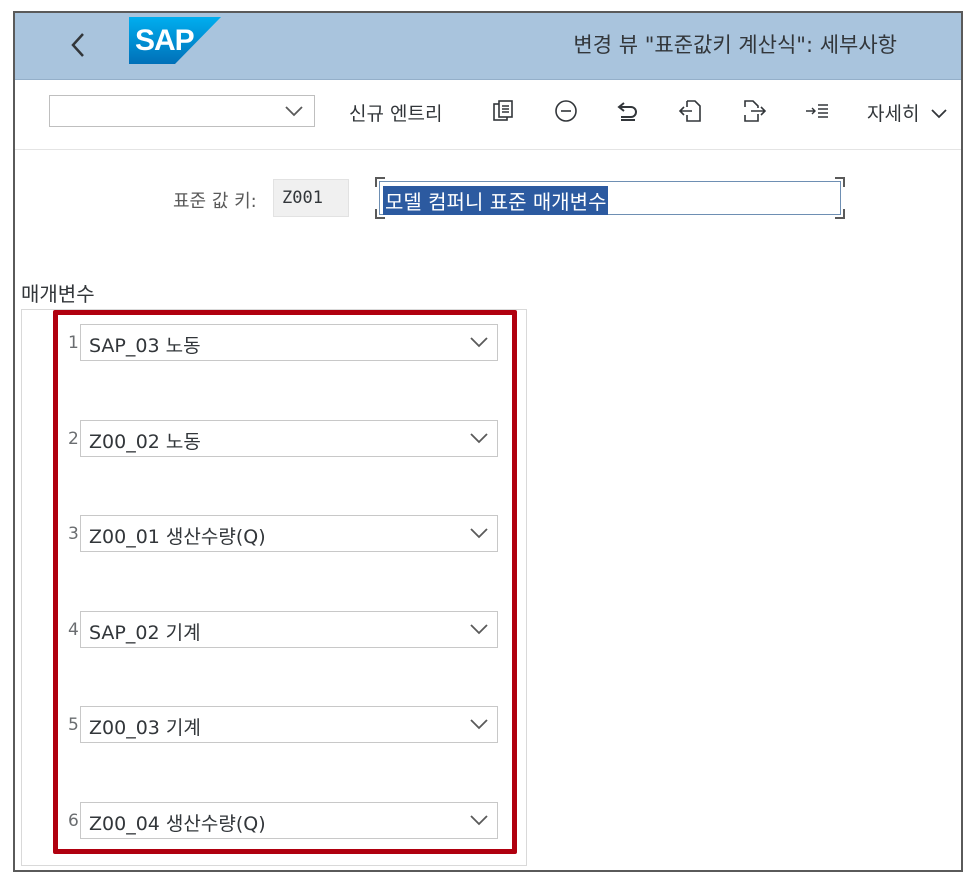 This screenshot has height=880, width=971. I want to click on description-input-box: 모델 컴퍼니 표준 매개변수, so click(610, 198).